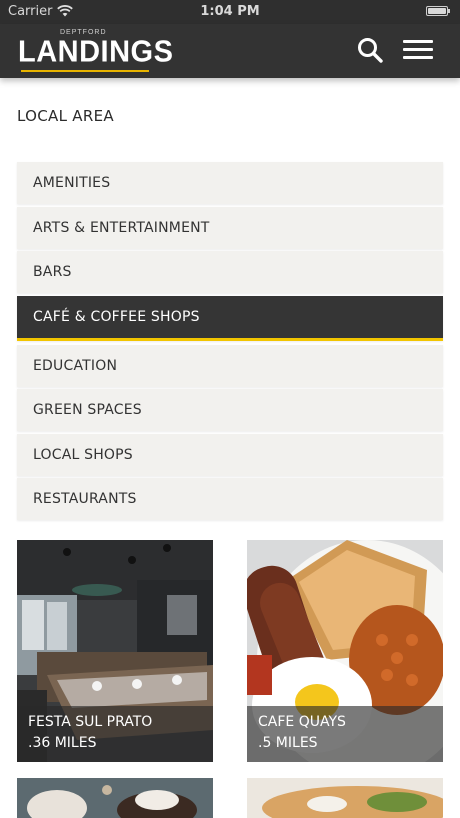 Image resolution: width=460 pixels, height=818 pixels. I want to click on category-item-amenities: AMENITIES, so click(230, 183).